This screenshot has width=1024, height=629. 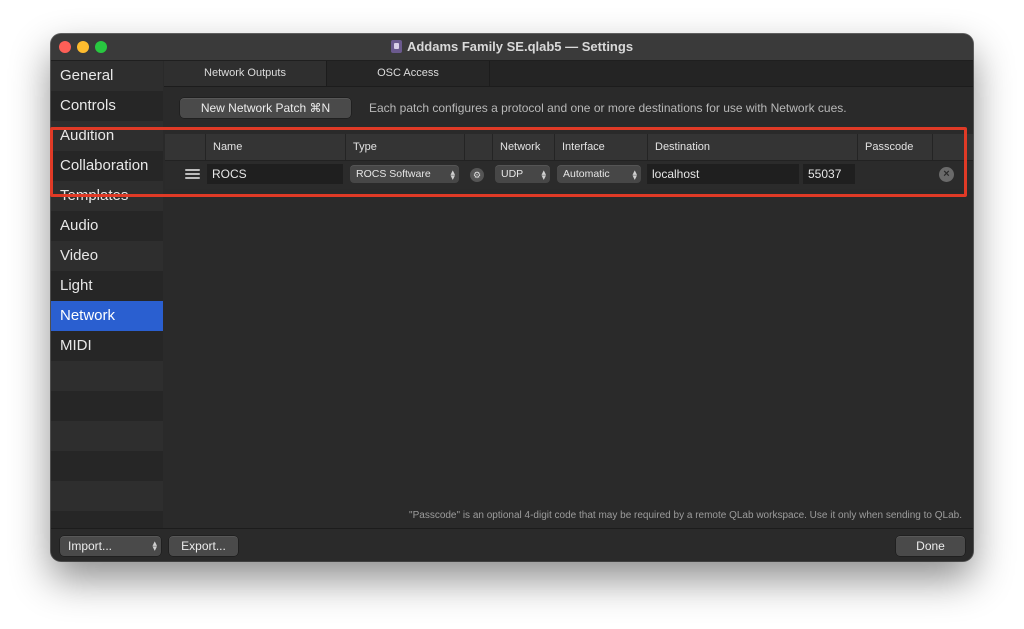 What do you see at coordinates (393, 174) in the screenshot?
I see `patch-type-value: ROCS Software` at bounding box center [393, 174].